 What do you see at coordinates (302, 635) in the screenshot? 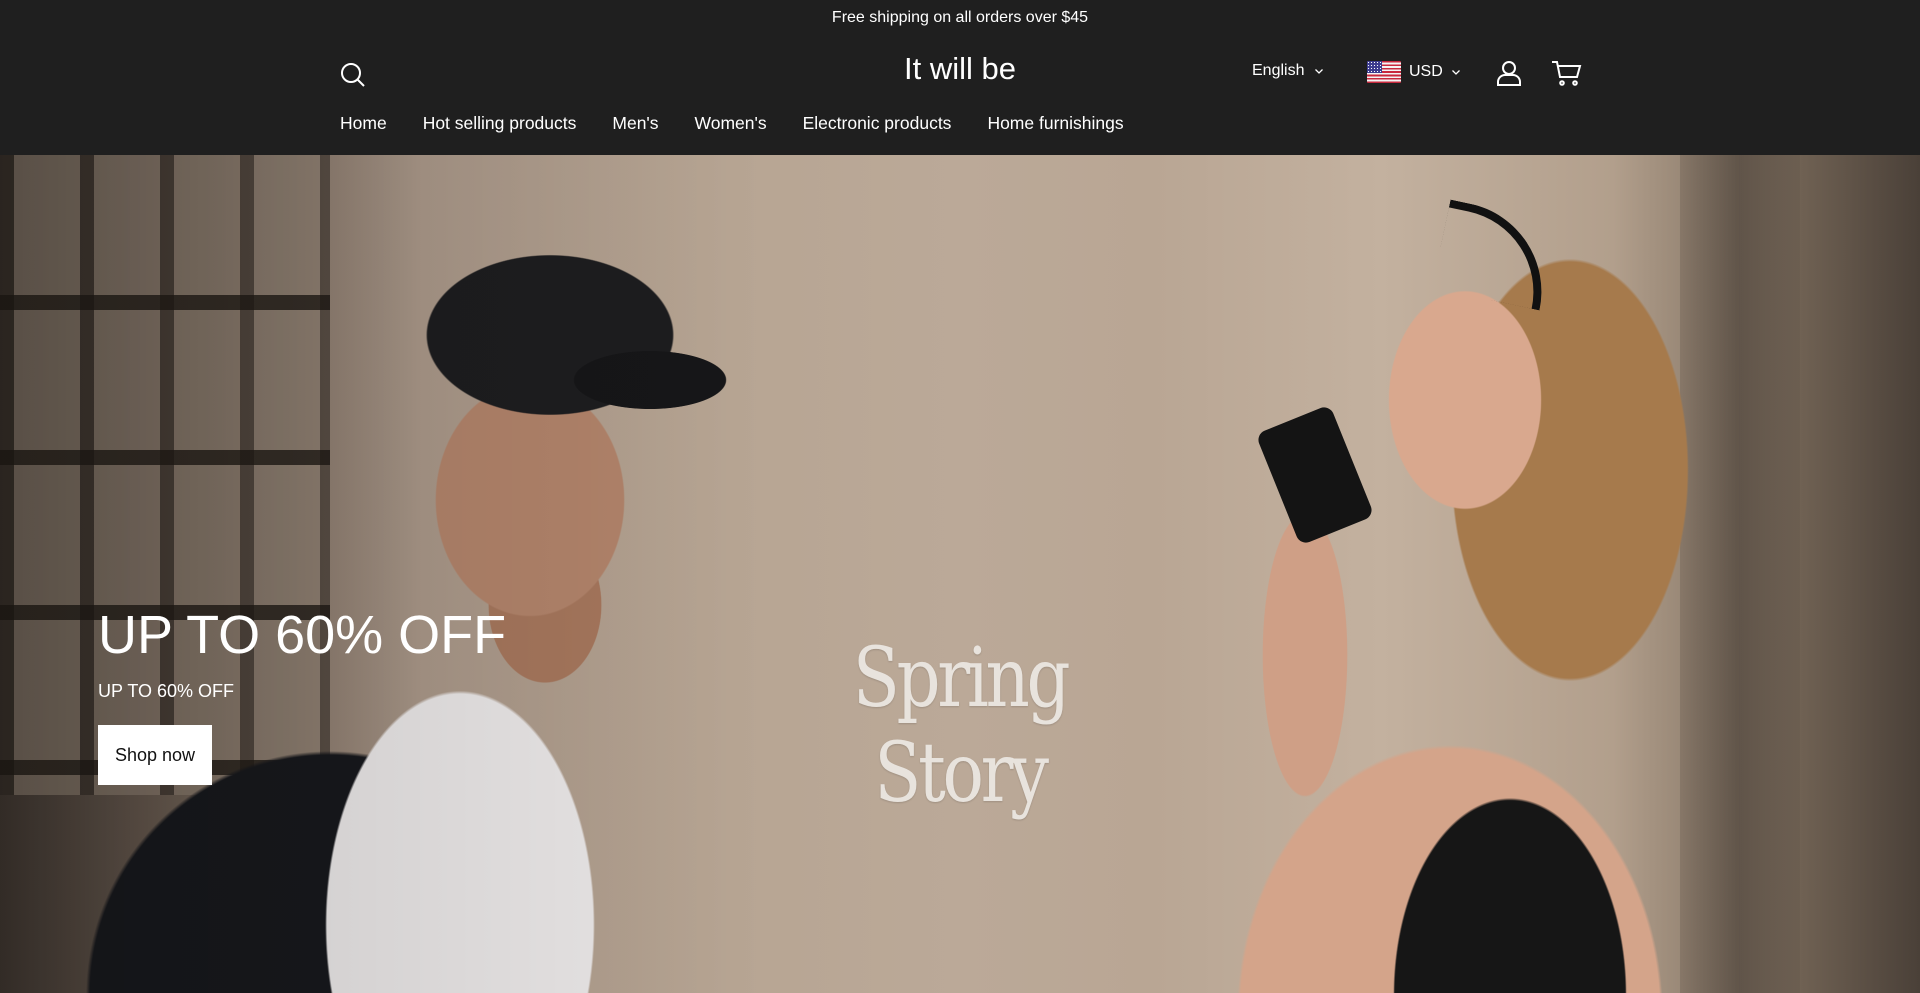
I see `hero-title: UP TO 60% OFF` at bounding box center [302, 635].